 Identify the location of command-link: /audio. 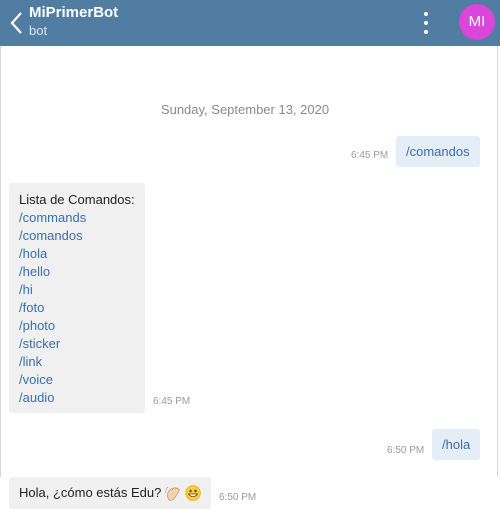
(82, 398).